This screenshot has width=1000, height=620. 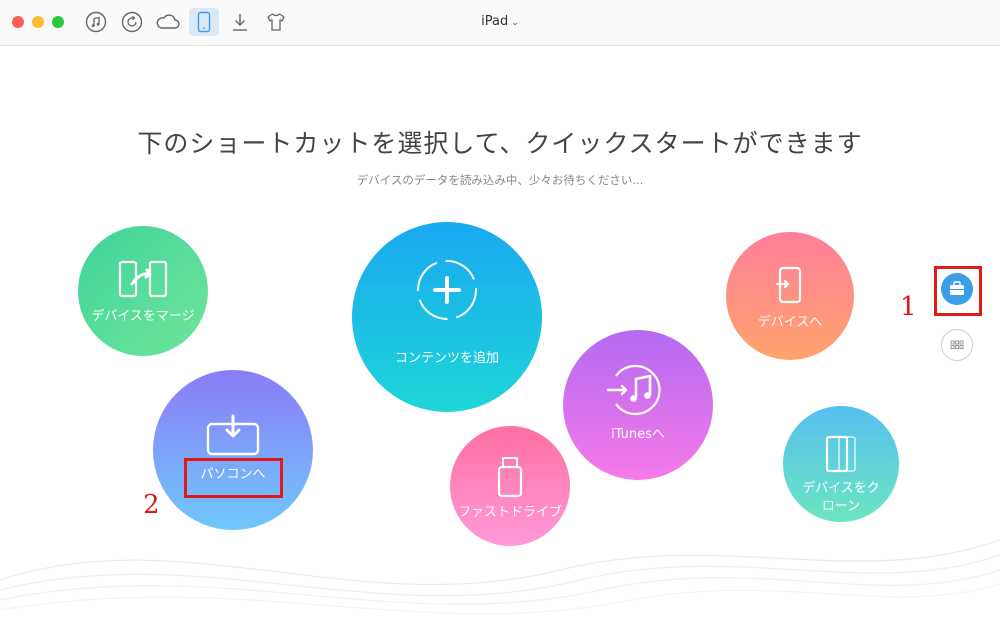 I want to click on annotation-number-1: 1, so click(x=908, y=307).